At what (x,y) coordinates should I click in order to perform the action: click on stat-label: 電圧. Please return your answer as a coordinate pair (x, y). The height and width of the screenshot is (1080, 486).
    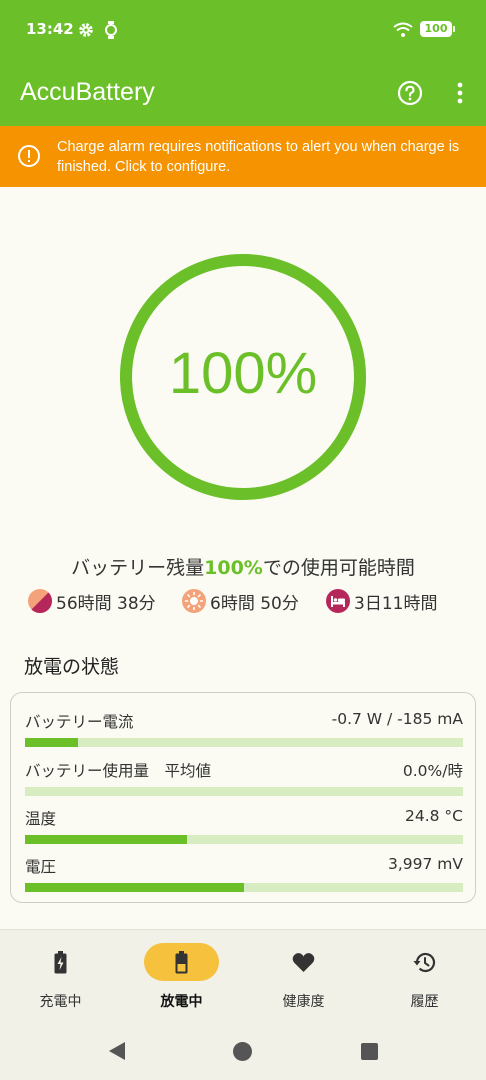
    Looking at the image, I should click on (41, 867).